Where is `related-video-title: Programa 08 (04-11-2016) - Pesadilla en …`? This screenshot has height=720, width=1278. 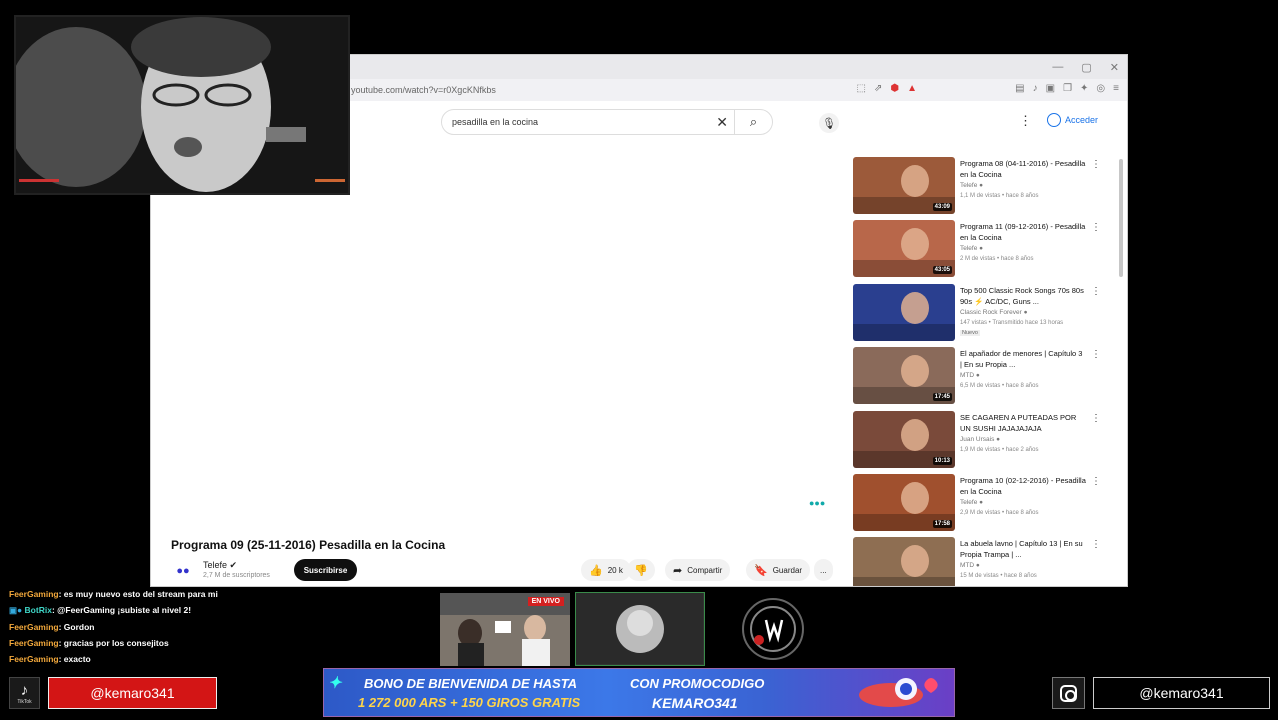 related-video-title: Programa 08 (04-11-2016) - Pesadilla en … is located at coordinates (1023, 169).